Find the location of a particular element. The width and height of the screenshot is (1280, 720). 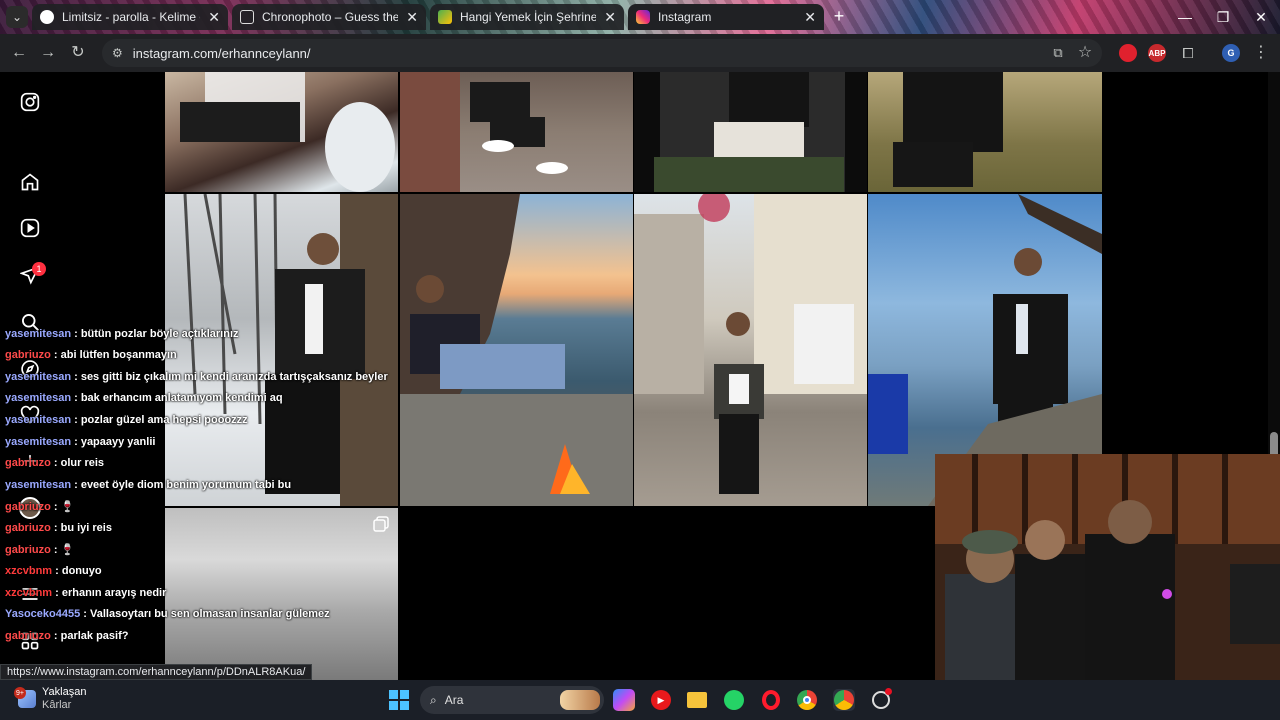

back-icon: ← is located at coordinates (19, 53).